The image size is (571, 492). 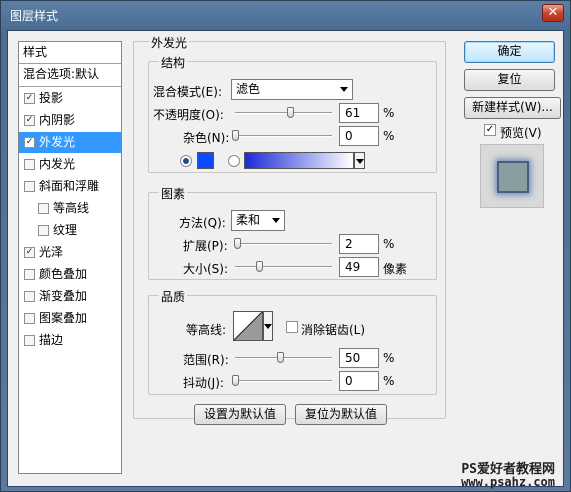 What do you see at coordinates (553, 13) in the screenshot?
I see `close-button: ✕` at bounding box center [553, 13].